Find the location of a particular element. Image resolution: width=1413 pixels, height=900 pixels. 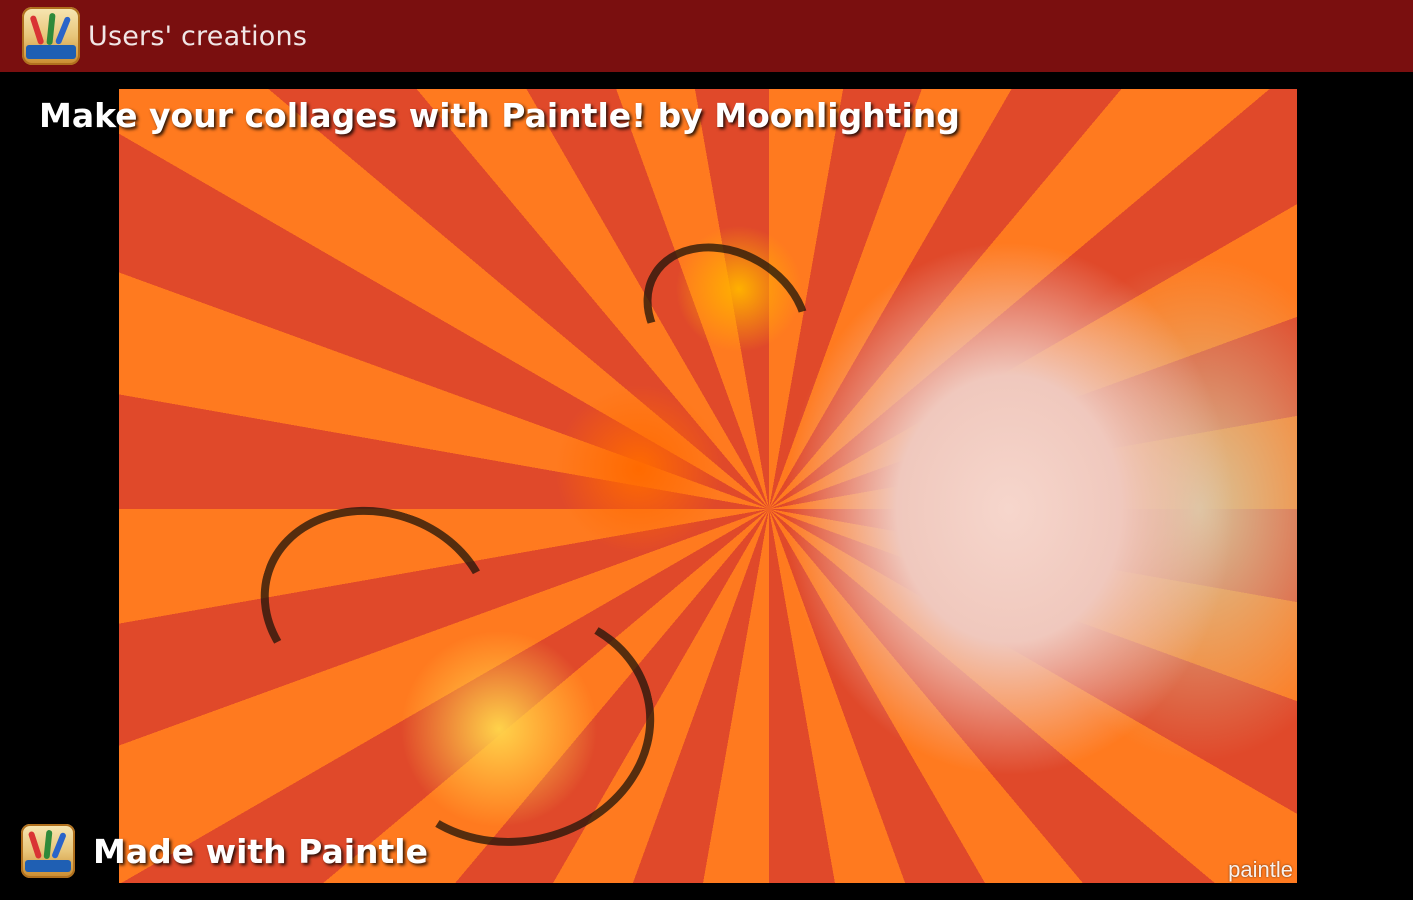

made-with-label: Made with Paintle is located at coordinates (260, 851).